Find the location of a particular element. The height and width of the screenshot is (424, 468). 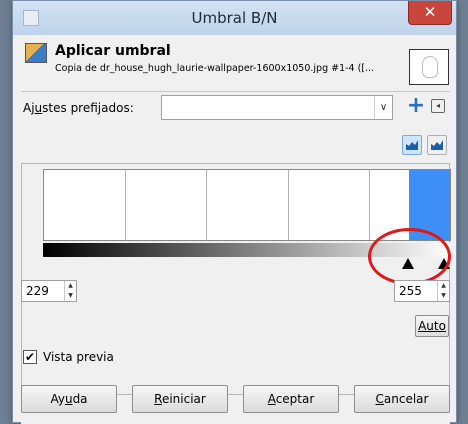

log-histogram-icon is located at coordinates (437, 145).